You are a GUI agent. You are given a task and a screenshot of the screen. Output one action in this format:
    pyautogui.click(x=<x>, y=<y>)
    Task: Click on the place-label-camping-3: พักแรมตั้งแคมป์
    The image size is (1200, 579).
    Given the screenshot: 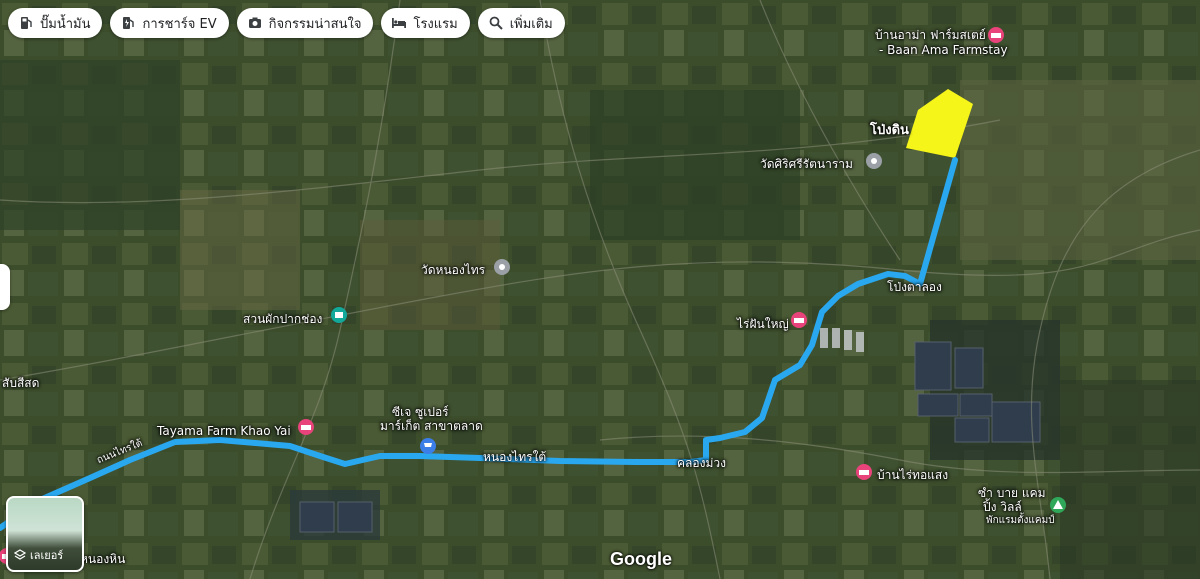 What is the action you would take?
    pyautogui.click(x=1020, y=520)
    